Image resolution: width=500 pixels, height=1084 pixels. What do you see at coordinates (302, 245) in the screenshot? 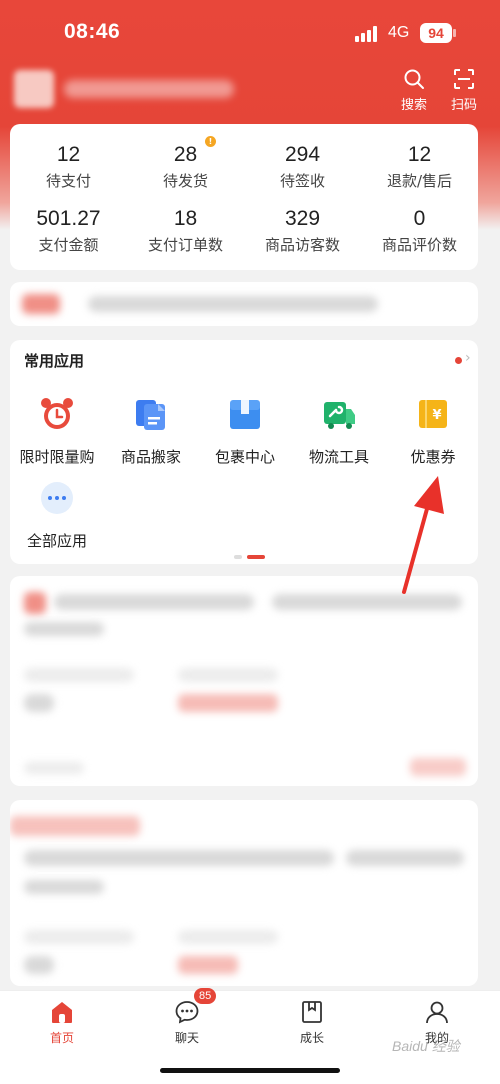
I see `stat-label: 商品访客数` at bounding box center [302, 245].